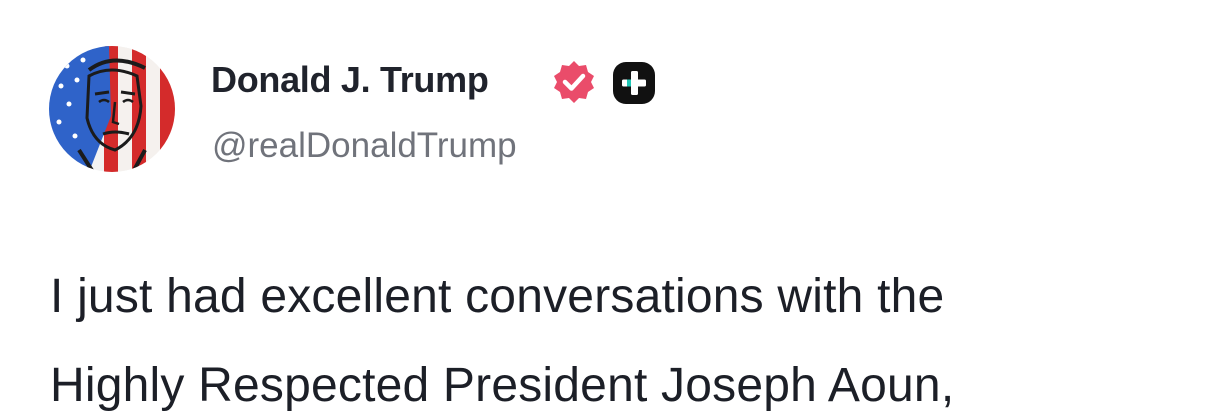 The image size is (1206, 414). I want to click on plus-badge-icon, so click(634, 83).